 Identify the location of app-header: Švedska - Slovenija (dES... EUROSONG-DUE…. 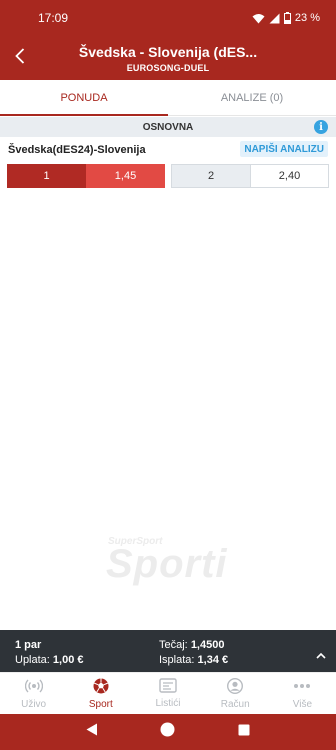
(168, 58).